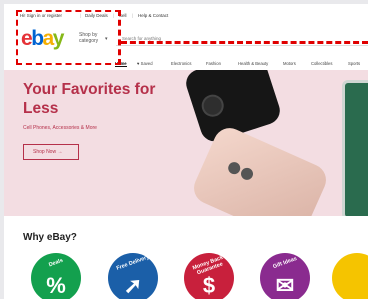  Describe the element at coordinates (89, 99) in the screenshot. I see `hero-title: Your Favorites for Less` at that location.